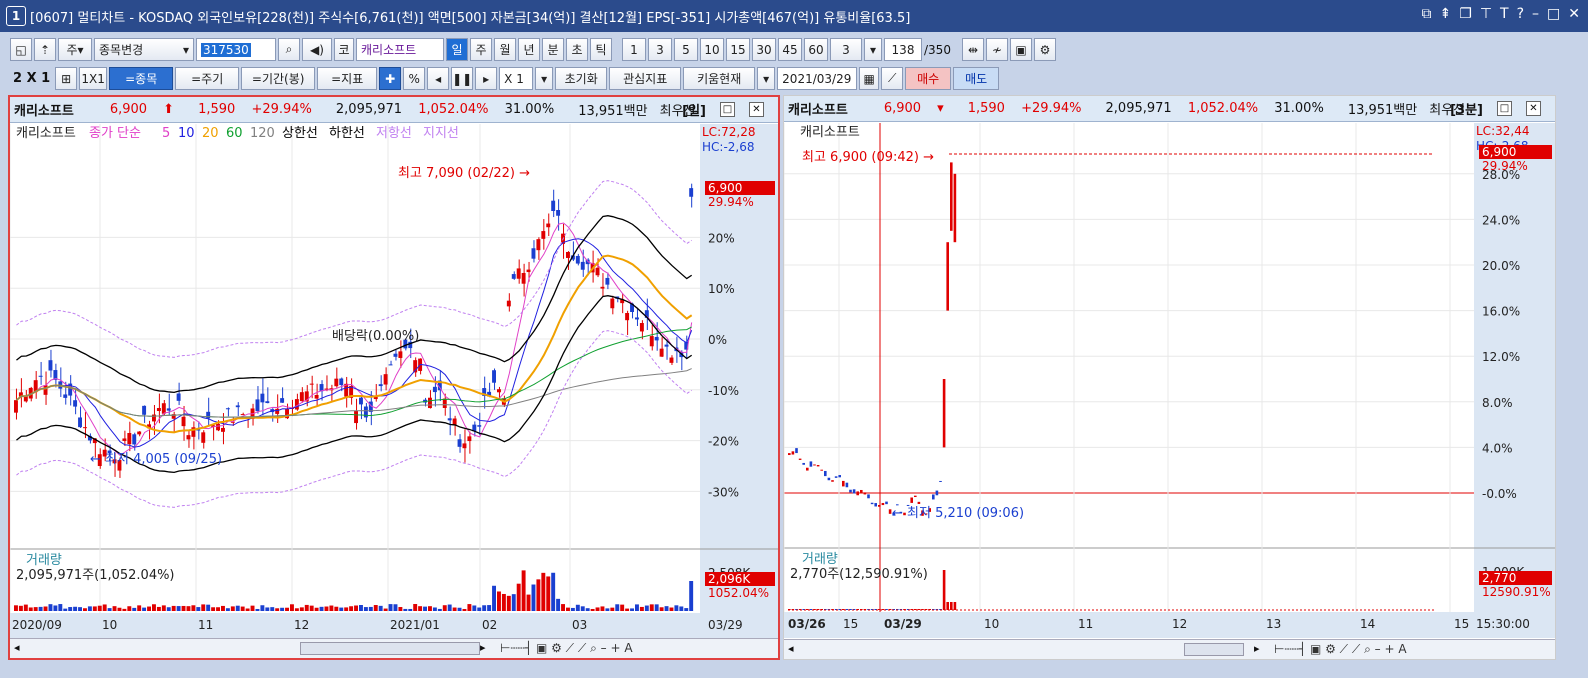 The width and height of the screenshot is (1588, 678). What do you see at coordinates (186, 133) in the screenshot?
I see `legend-ma10: 10` at bounding box center [186, 133].